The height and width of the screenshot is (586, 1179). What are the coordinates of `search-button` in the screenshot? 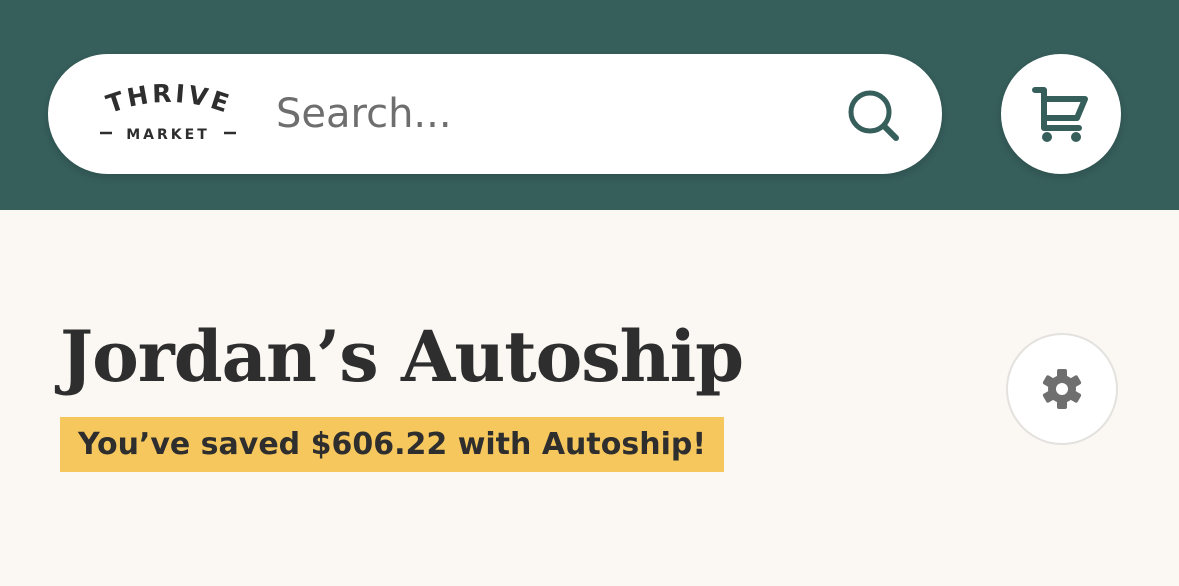 It's located at (873, 115).